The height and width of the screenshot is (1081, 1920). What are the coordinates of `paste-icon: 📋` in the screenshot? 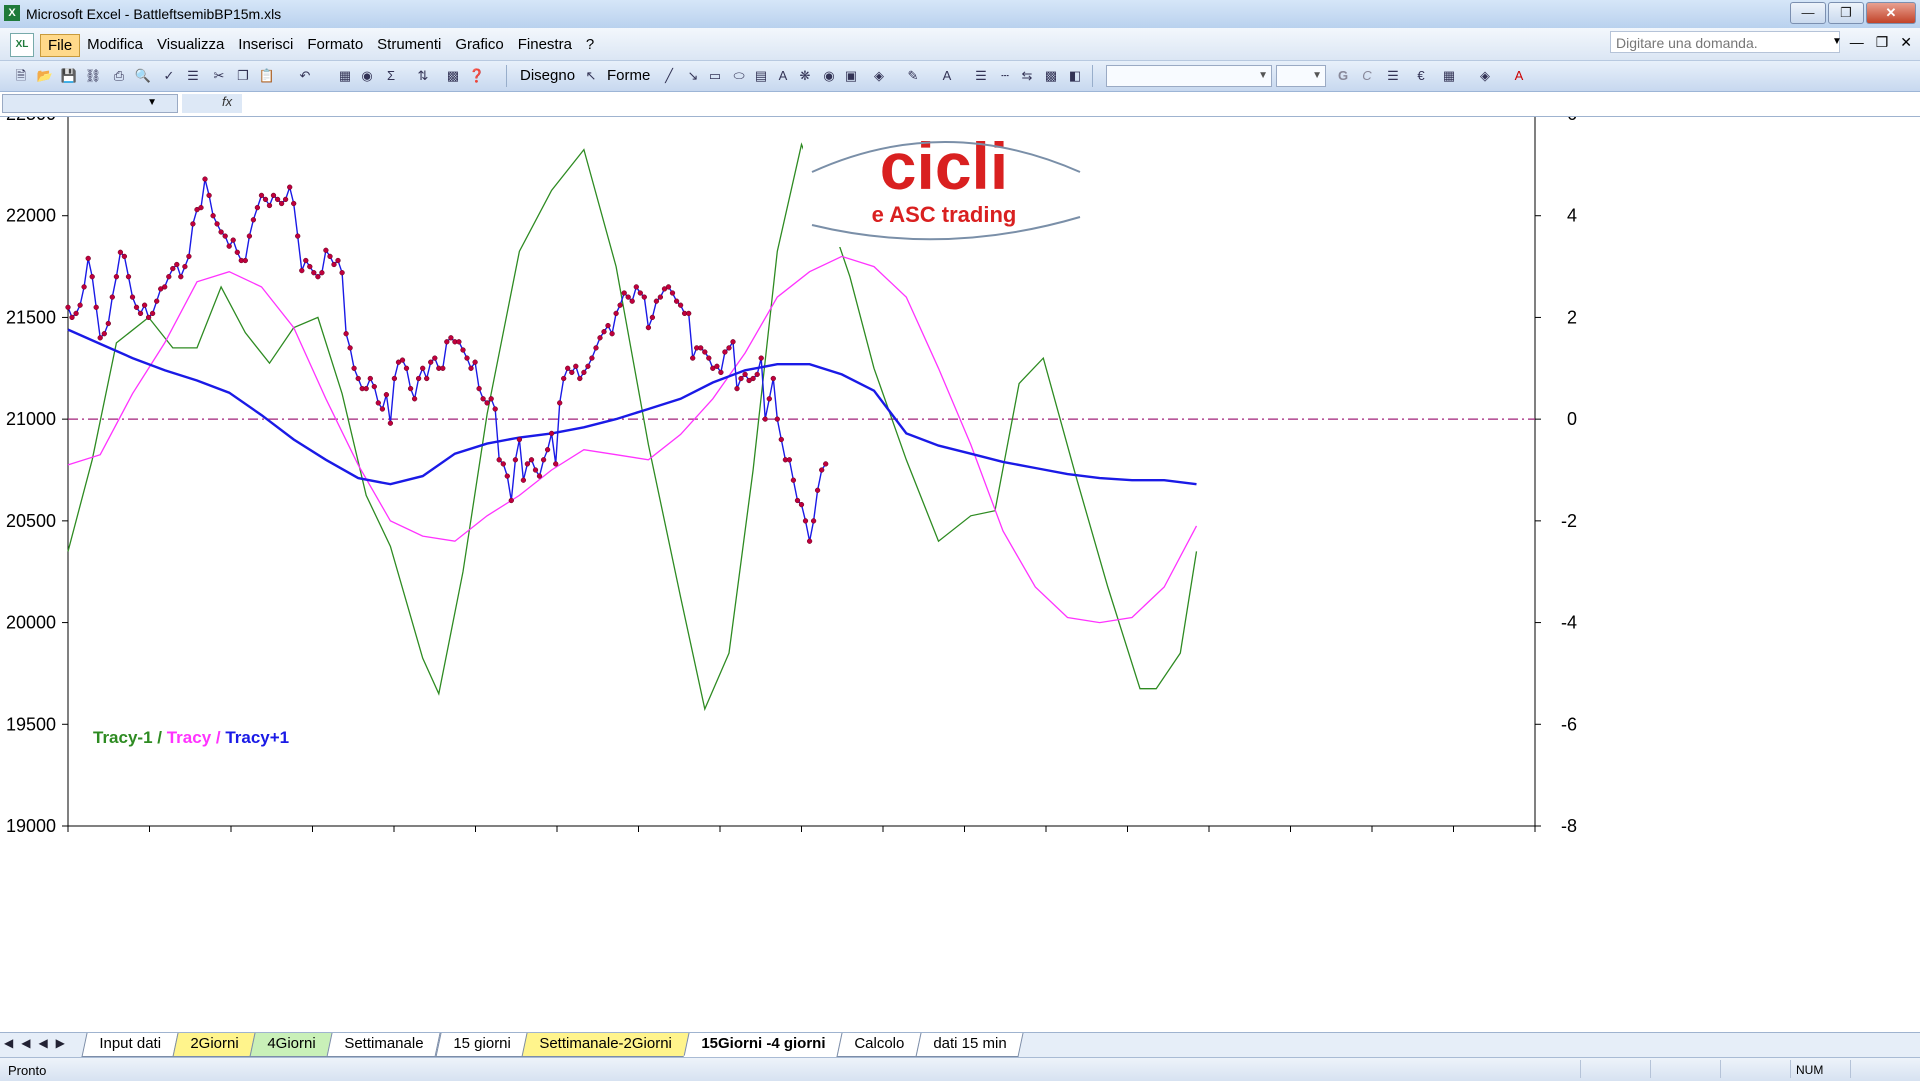 It's located at (267, 76).